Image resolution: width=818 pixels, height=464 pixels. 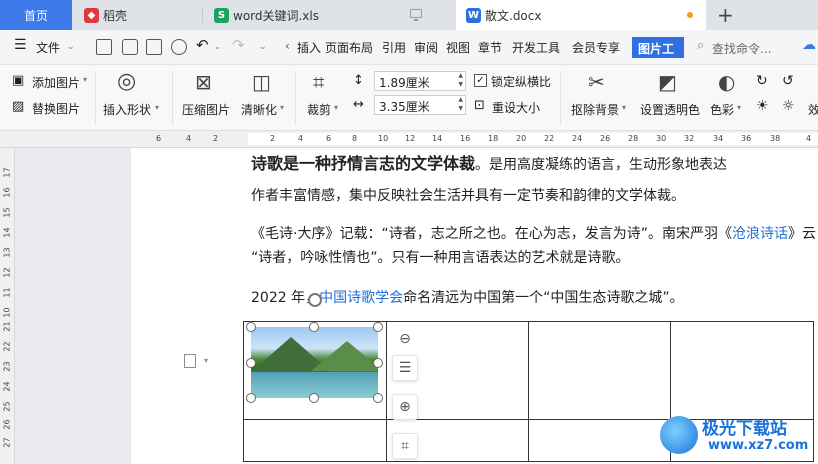 What do you see at coordinates (595, 109) in the screenshot?
I see `remove-background-button: 抠除背景` at bounding box center [595, 109].